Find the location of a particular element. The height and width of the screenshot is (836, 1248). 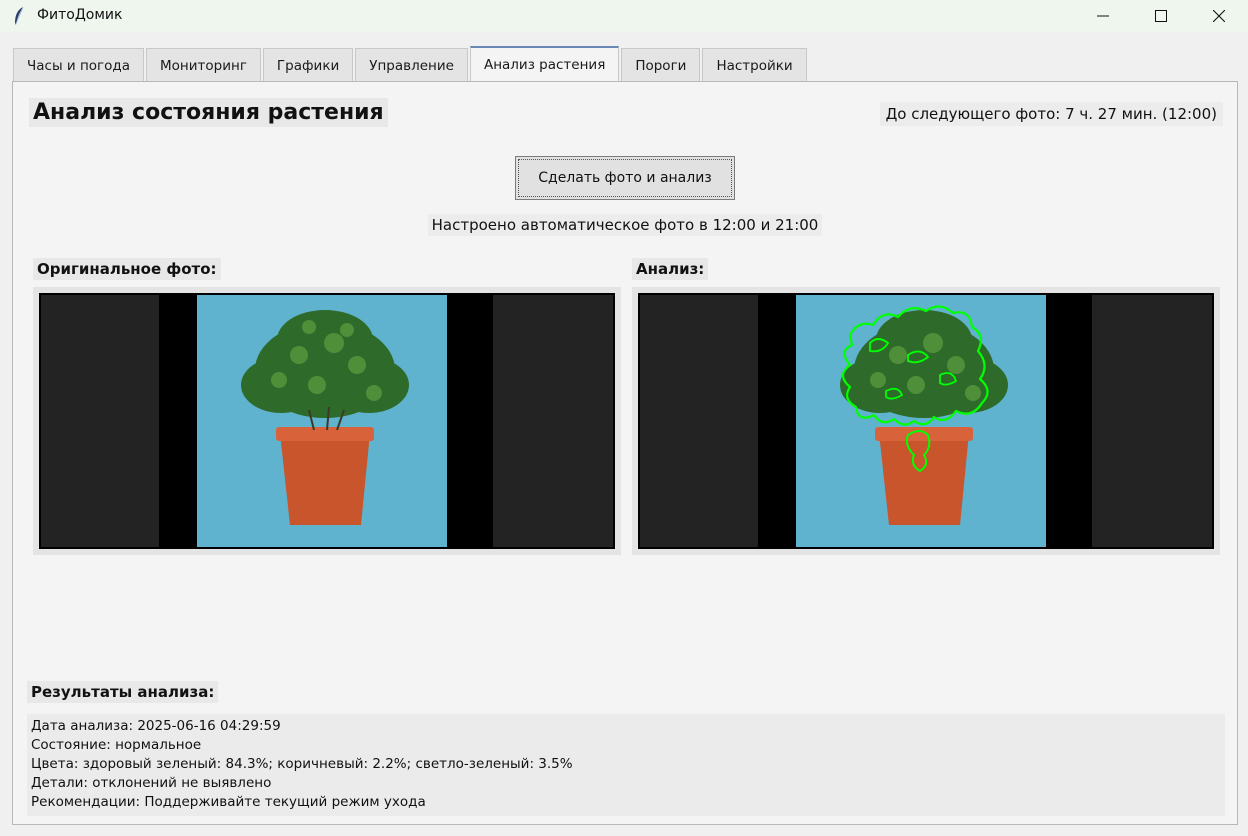

plant-photo-image is located at coordinates (326, 421).